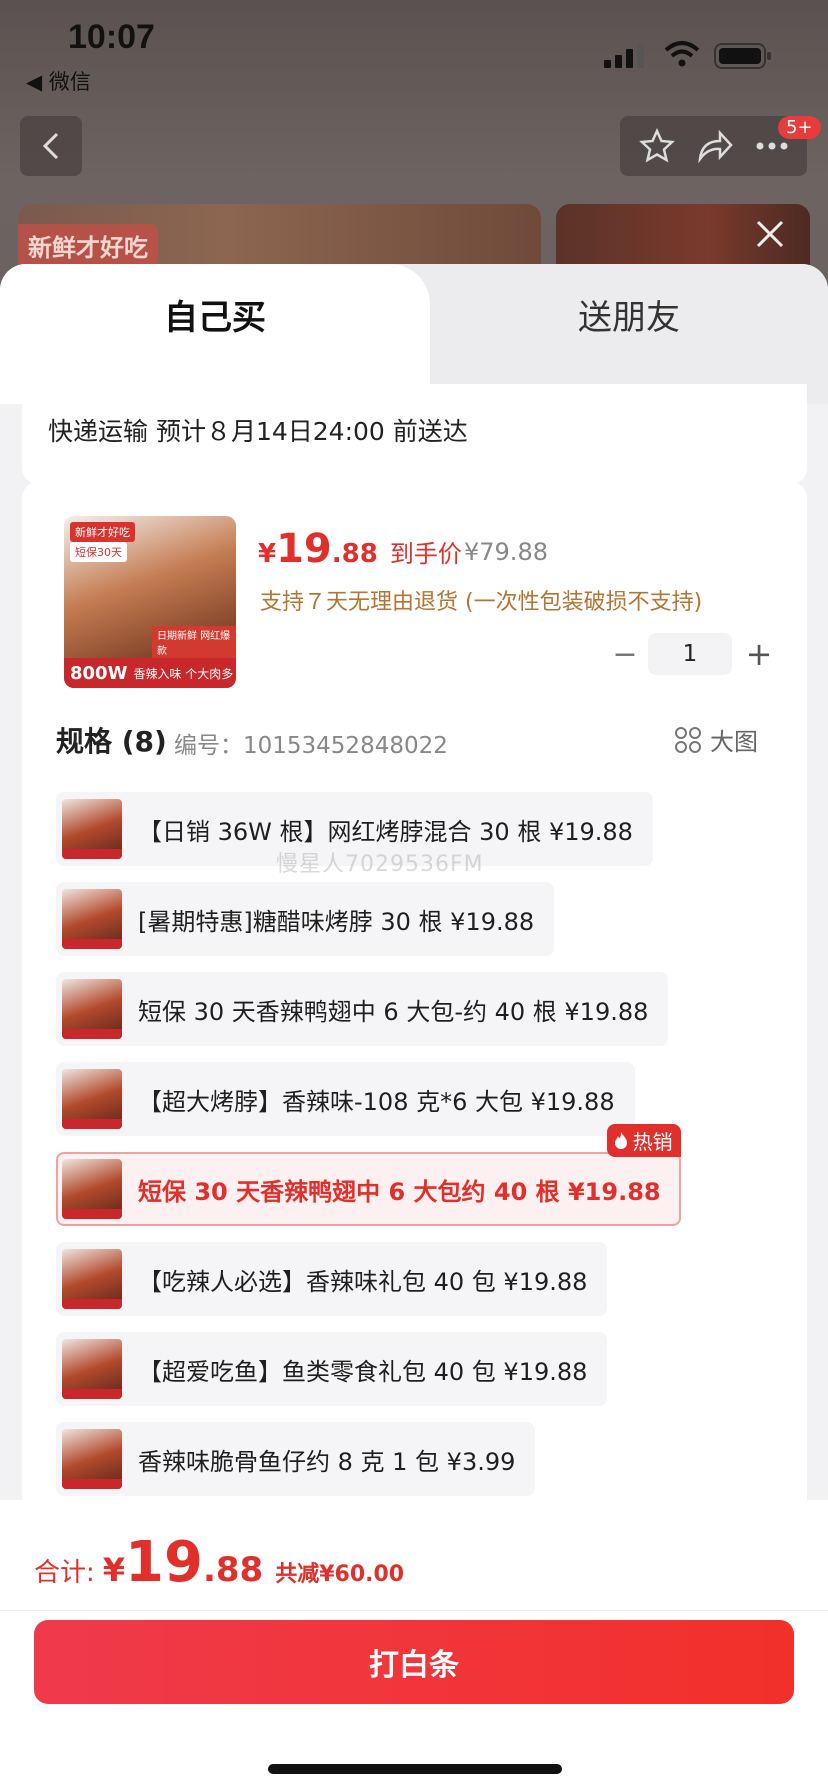 The height and width of the screenshot is (1792, 828). Describe the element at coordinates (368, 1175) in the screenshot. I see `spec-option-selected: 热销 短保 30 天香辣鸭翅中 6 大包约 40 根 ¥19.88` at that location.